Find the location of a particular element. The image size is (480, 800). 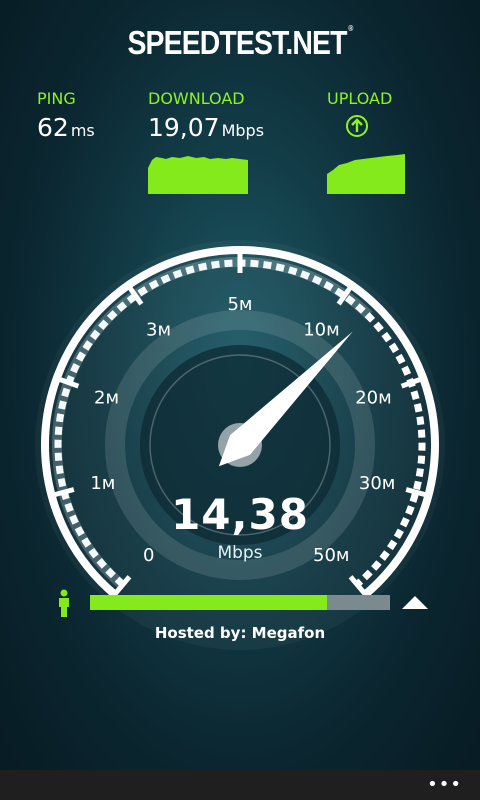

current-speed-unit: Mbps is located at coordinates (240, 553).